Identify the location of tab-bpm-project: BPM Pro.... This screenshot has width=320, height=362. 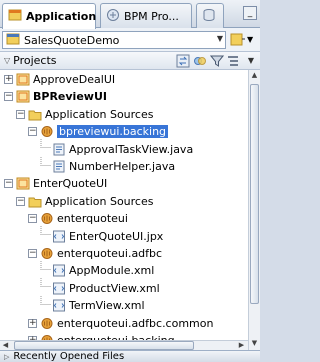
(146, 15).